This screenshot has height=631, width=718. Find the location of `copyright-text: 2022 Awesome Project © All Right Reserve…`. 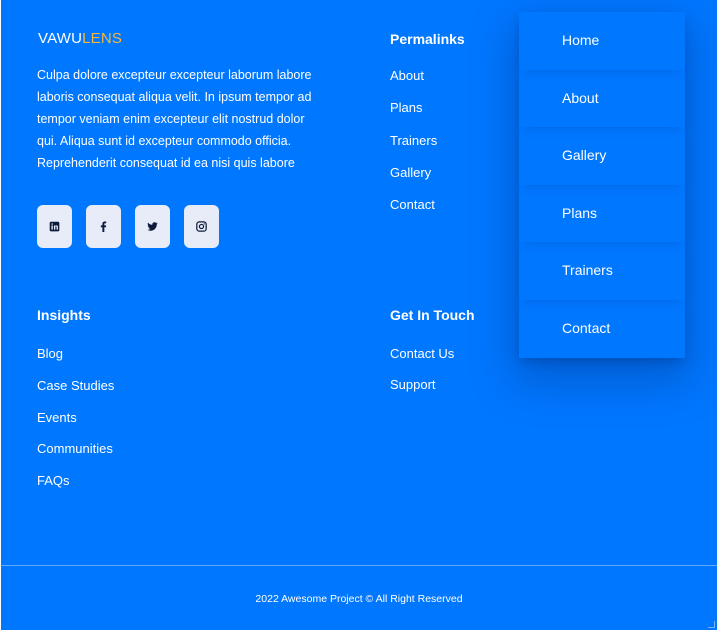

copyright-text: 2022 Awesome Project © All Right Reserve… is located at coordinates (359, 599).